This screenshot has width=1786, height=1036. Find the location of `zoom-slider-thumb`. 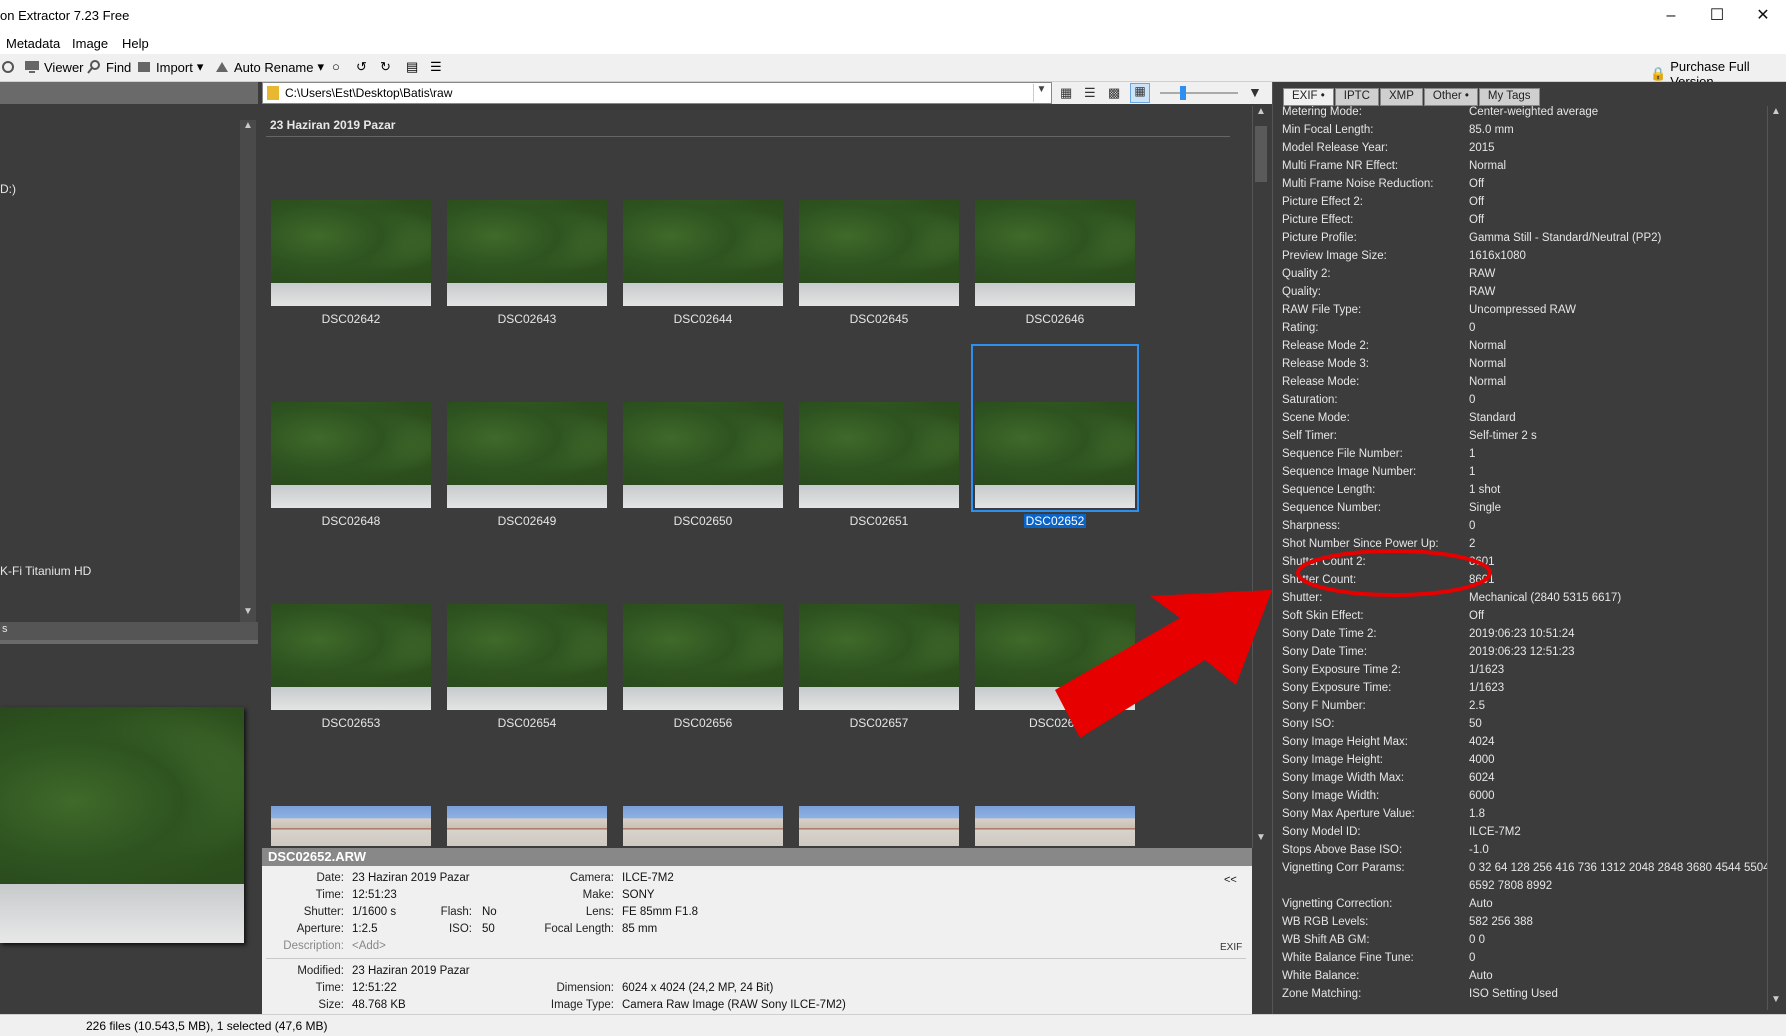

zoom-slider-thumb is located at coordinates (1183, 93).